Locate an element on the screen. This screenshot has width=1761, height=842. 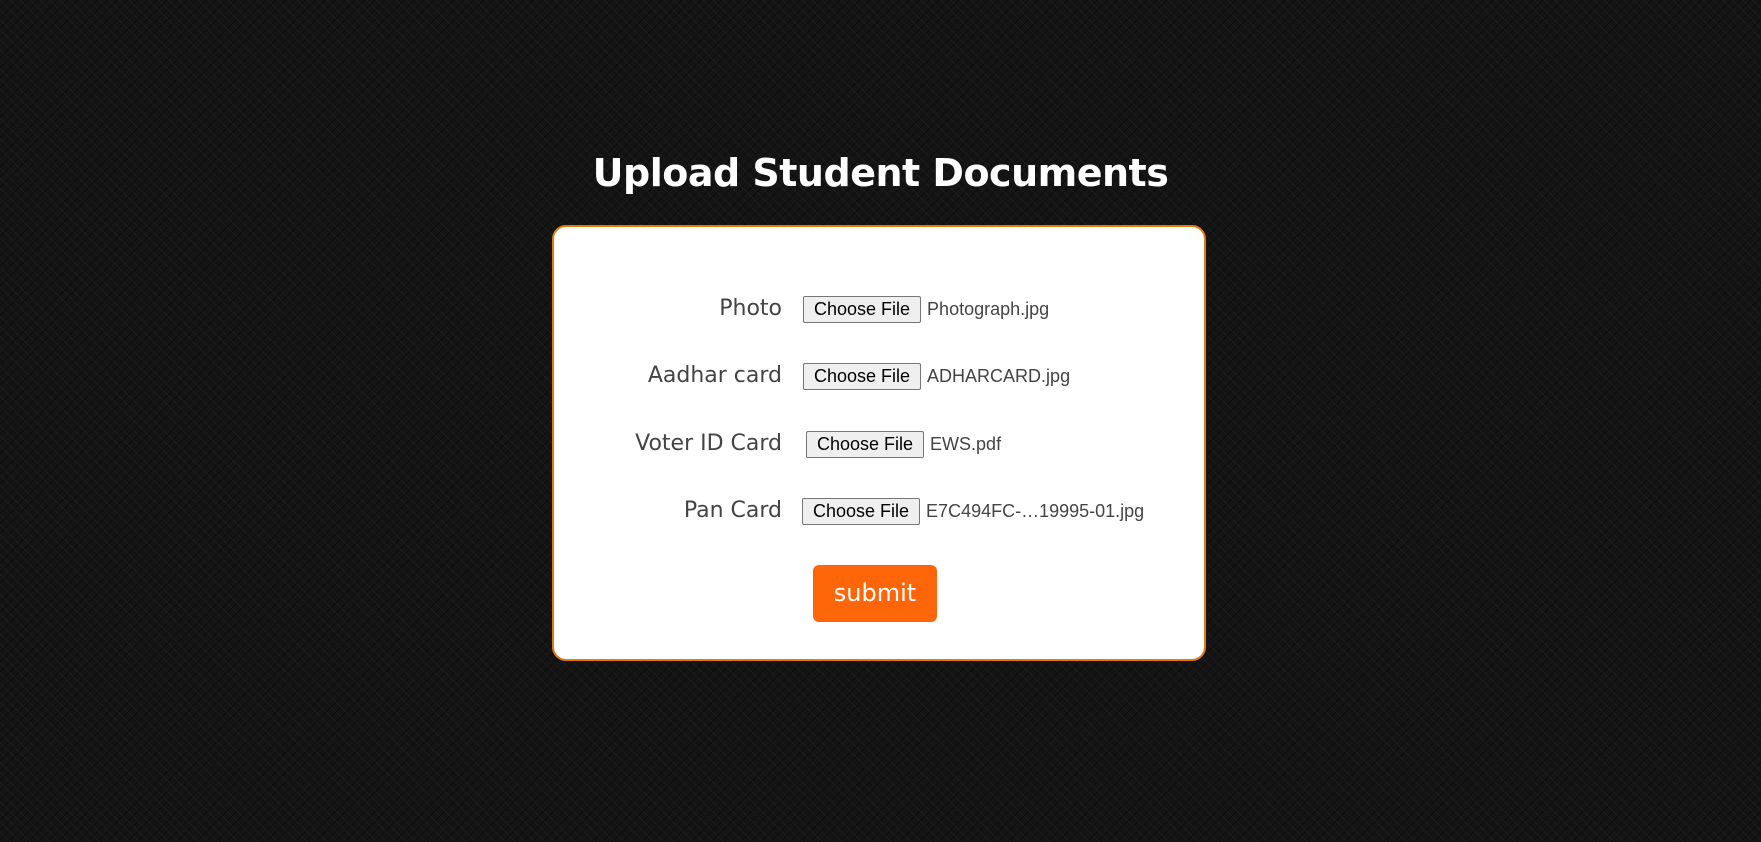
pan-card-file-input: Choose File E7C494FC-…19995-01.jpg is located at coordinates (973, 511).